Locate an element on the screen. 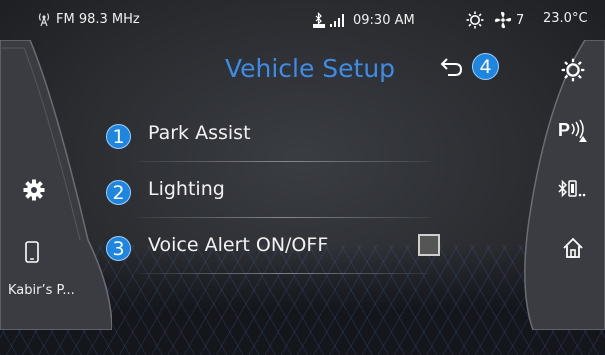  bluetooth-device-button is located at coordinates (573, 190).